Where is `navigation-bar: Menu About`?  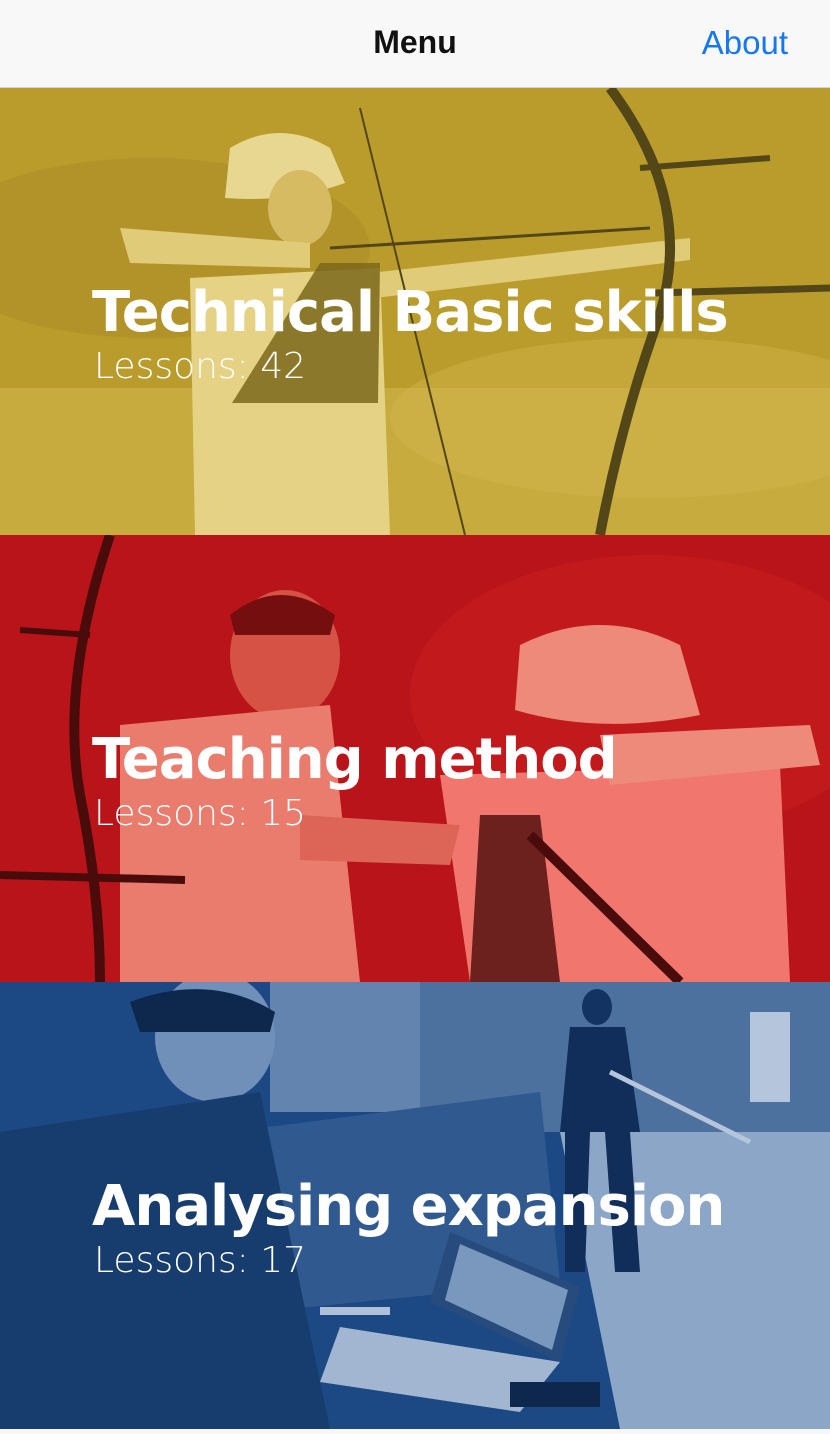
navigation-bar: Menu About is located at coordinates (415, 44).